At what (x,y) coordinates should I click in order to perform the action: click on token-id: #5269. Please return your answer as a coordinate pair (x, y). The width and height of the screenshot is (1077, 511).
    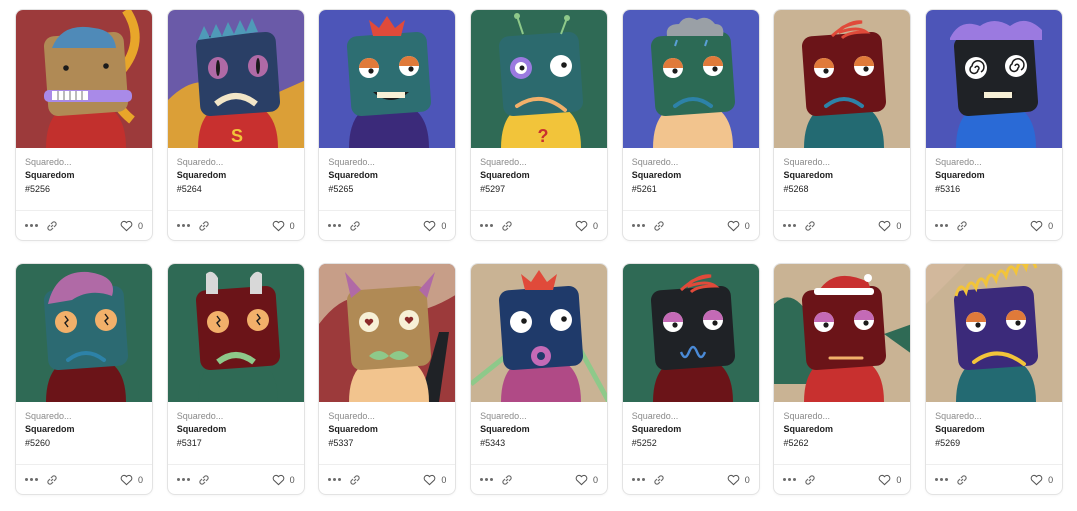
    Looking at the image, I should click on (948, 443).